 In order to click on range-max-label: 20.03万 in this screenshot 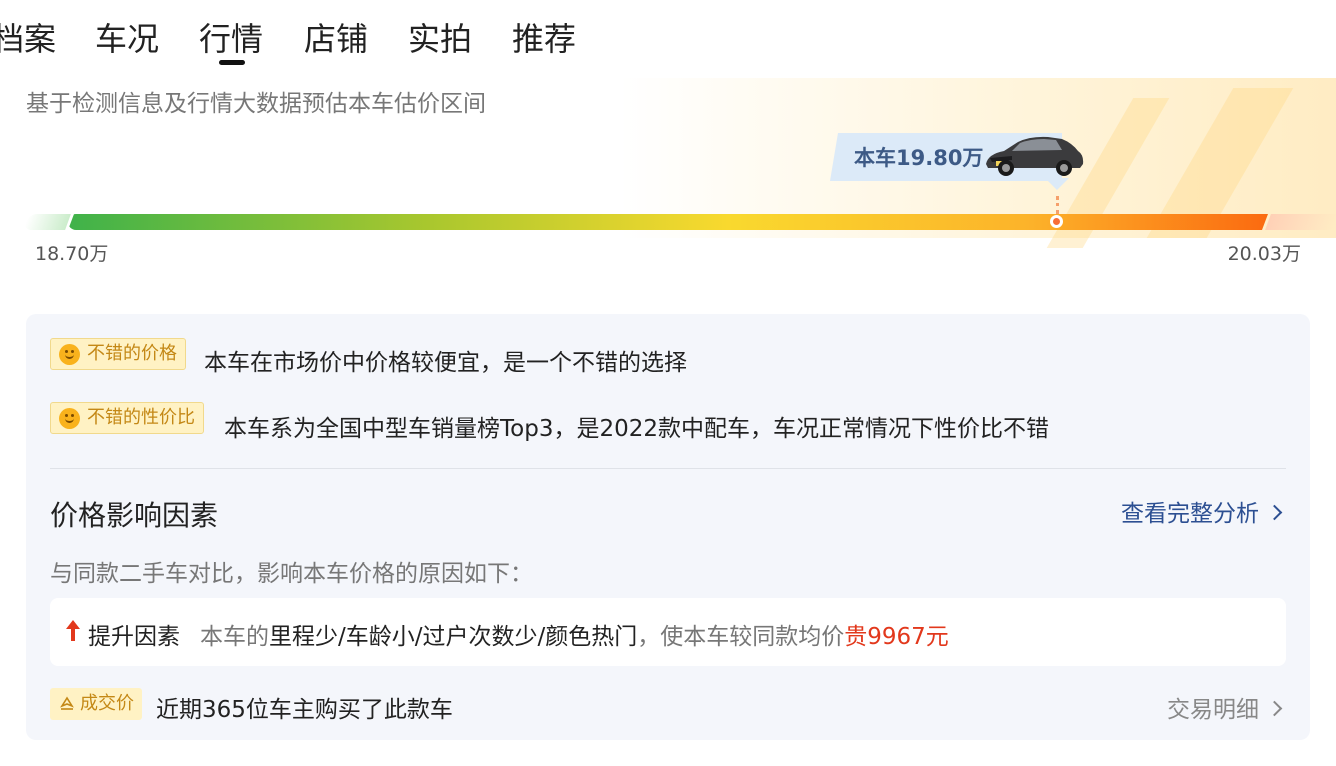, I will do `click(1264, 254)`.